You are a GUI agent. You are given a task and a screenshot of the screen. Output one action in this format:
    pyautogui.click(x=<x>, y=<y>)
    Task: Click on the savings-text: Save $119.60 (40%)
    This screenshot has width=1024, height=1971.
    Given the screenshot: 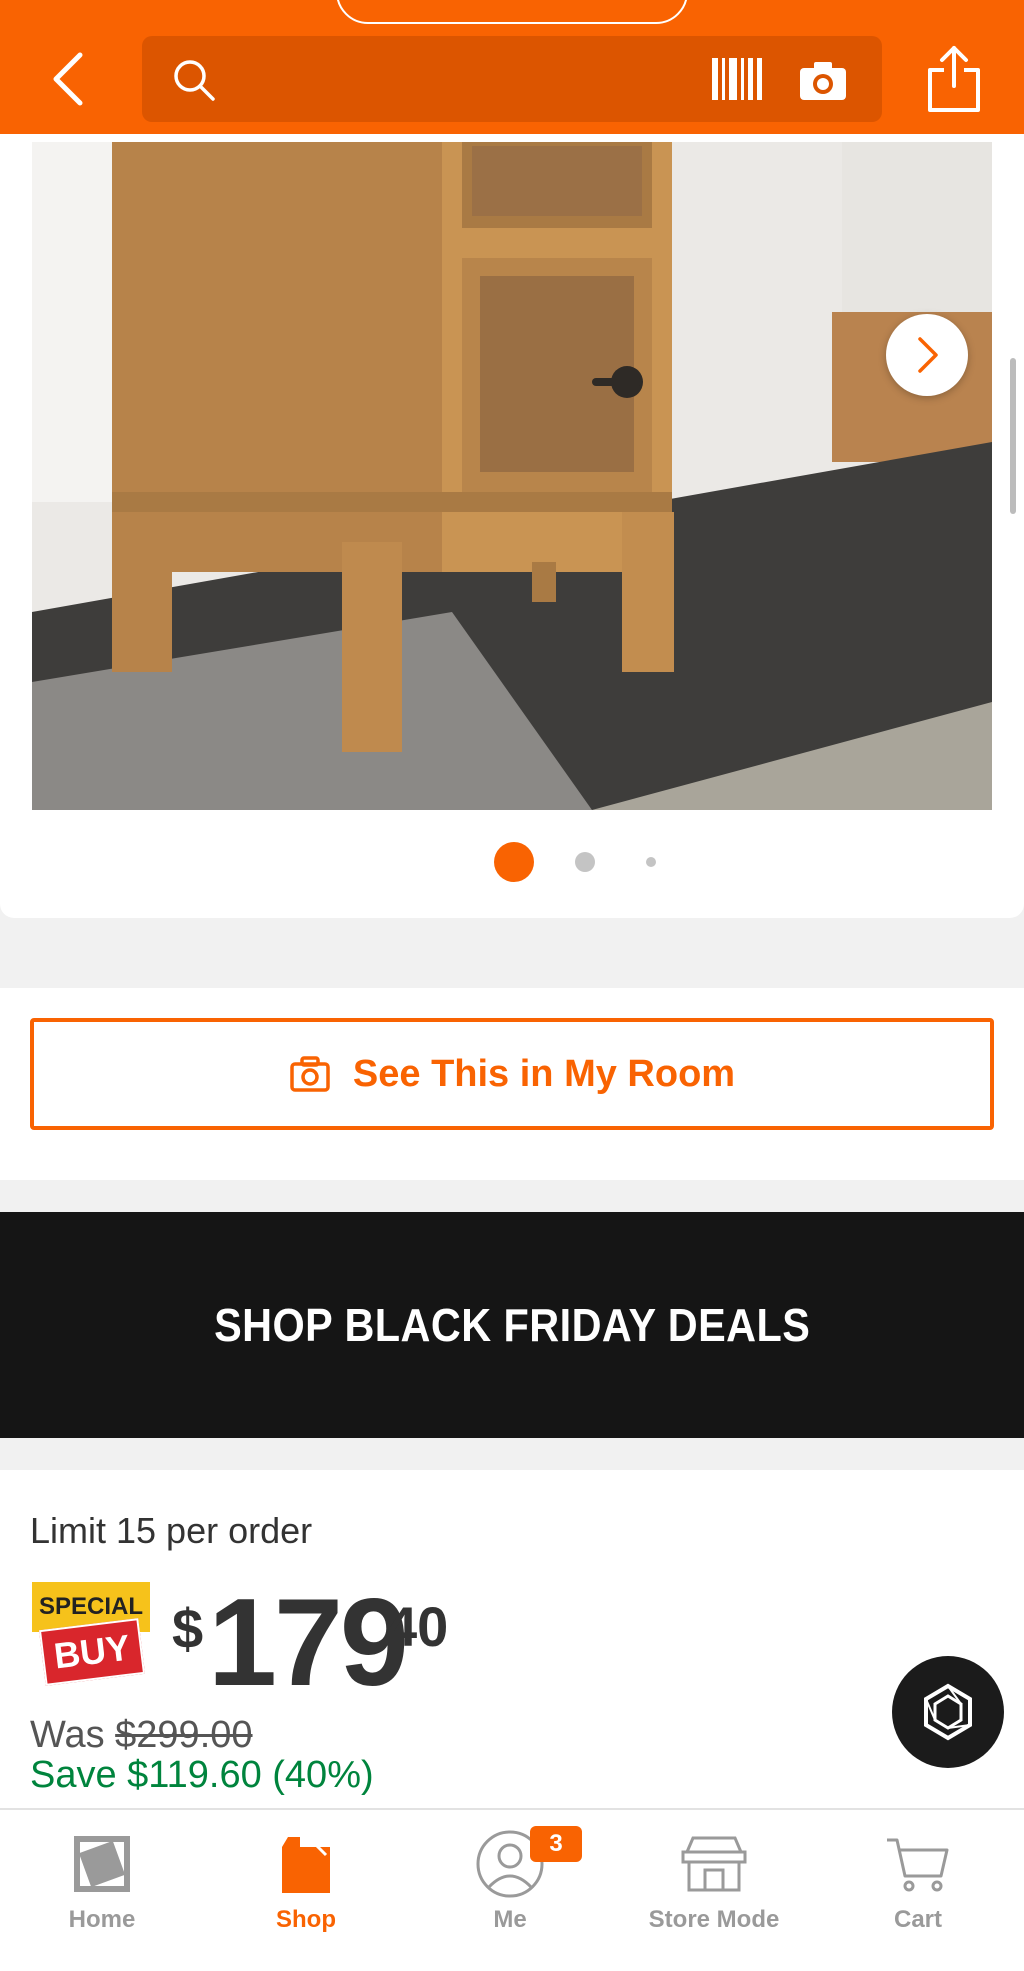 What is the action you would take?
    pyautogui.click(x=202, y=1775)
    